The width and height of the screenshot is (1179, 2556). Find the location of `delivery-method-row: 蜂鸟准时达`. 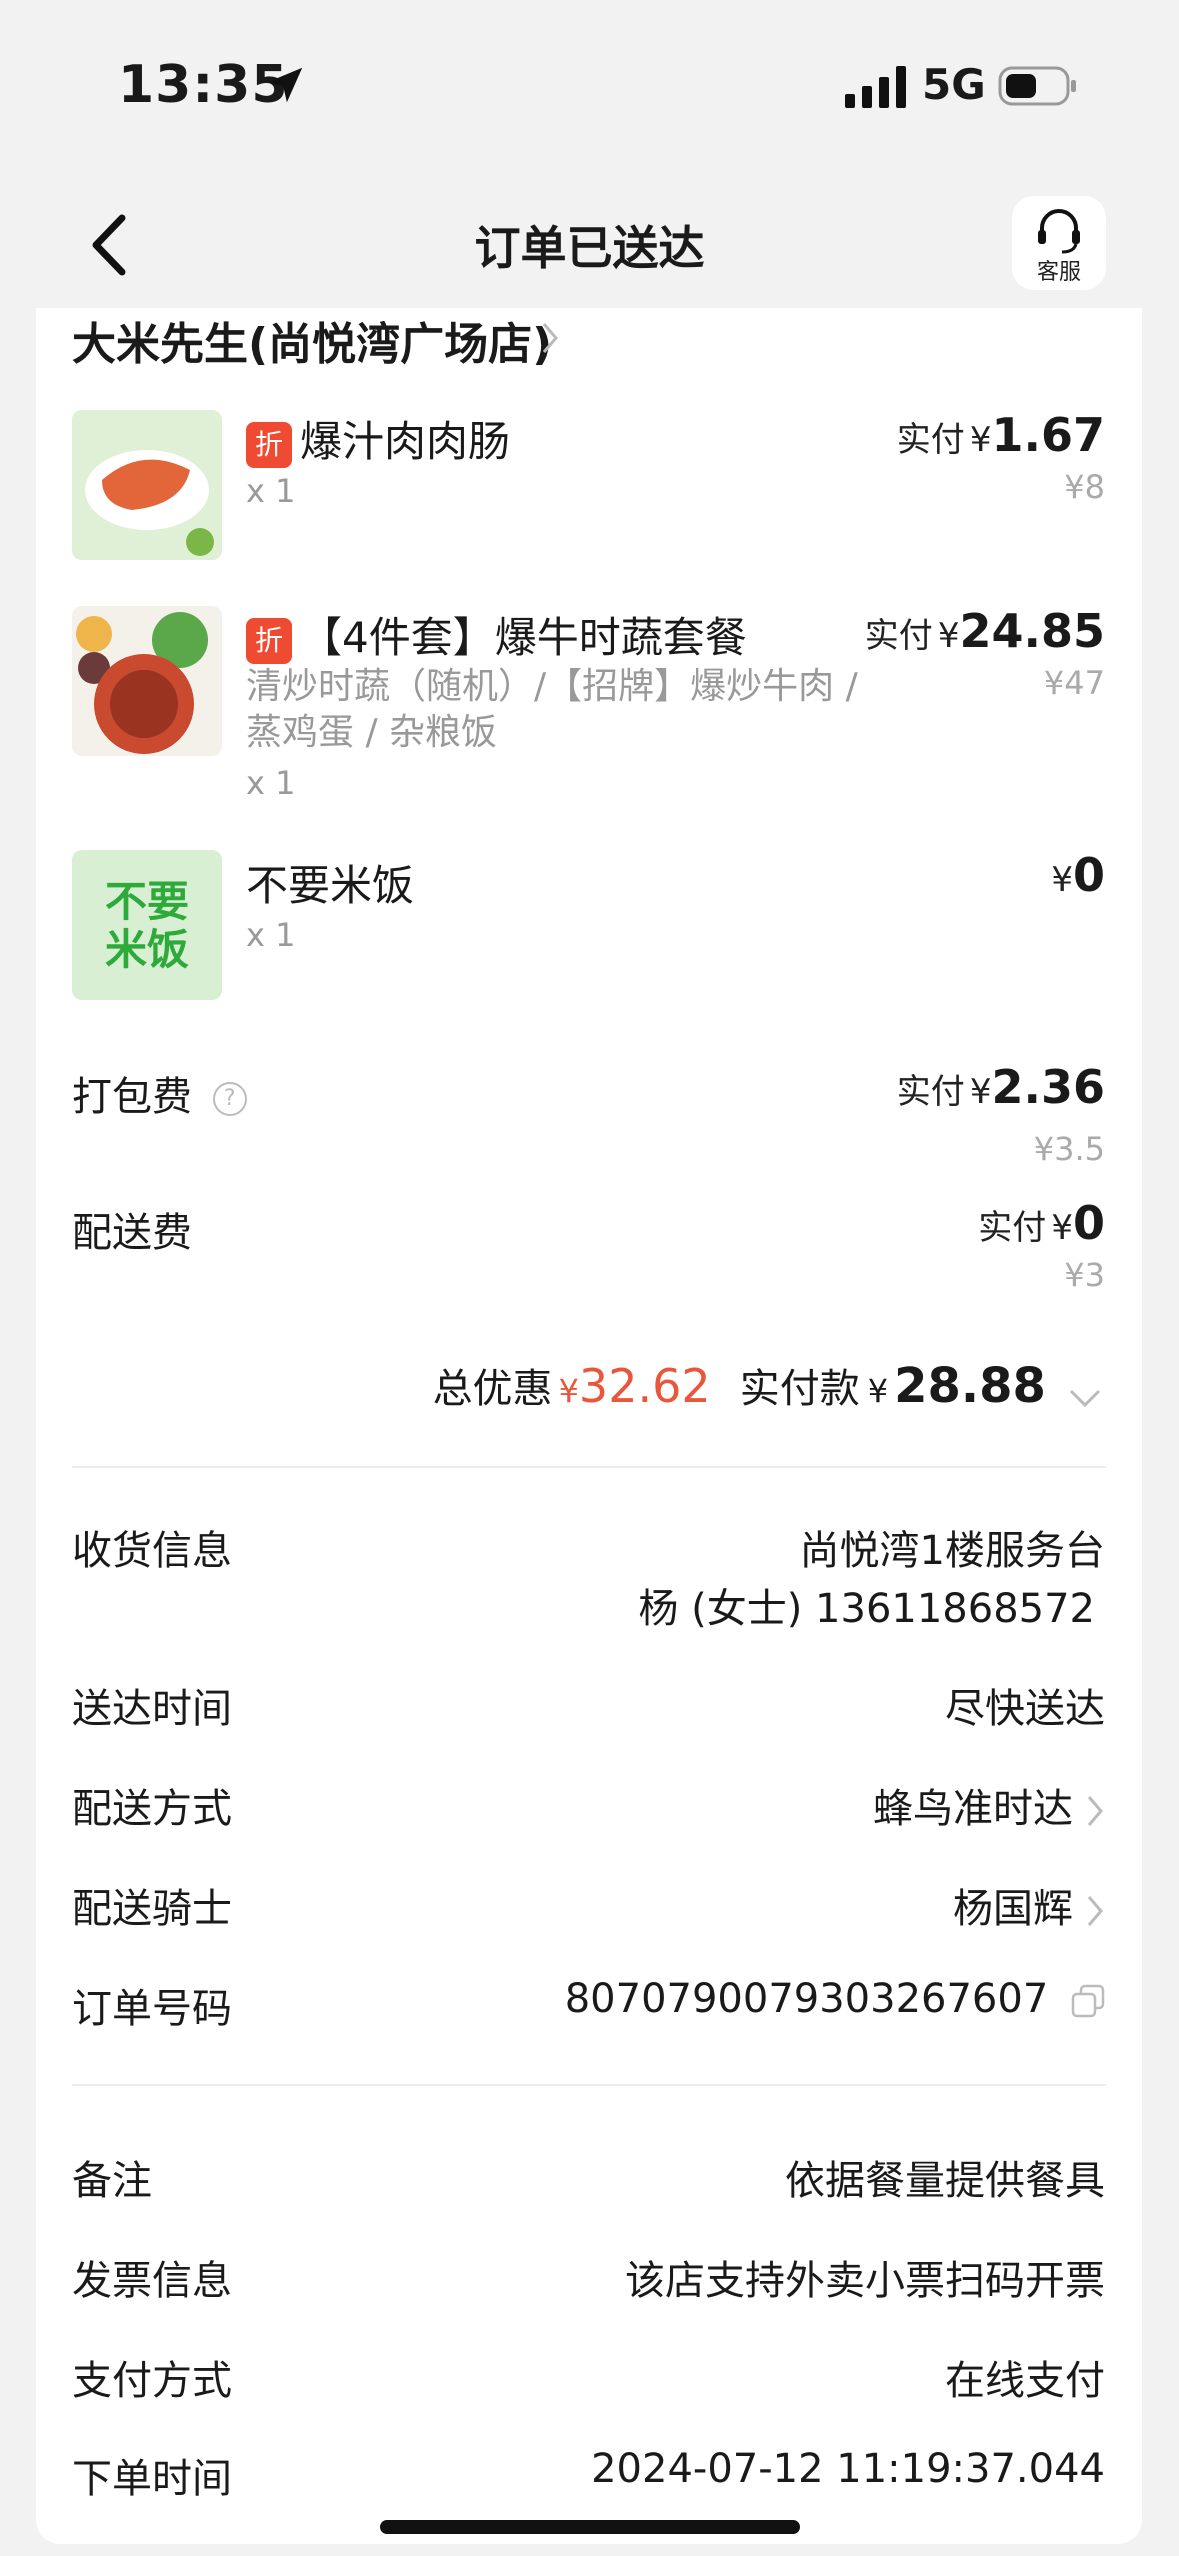

delivery-method-row: 蜂鸟准时达 is located at coordinates (989, 1805).